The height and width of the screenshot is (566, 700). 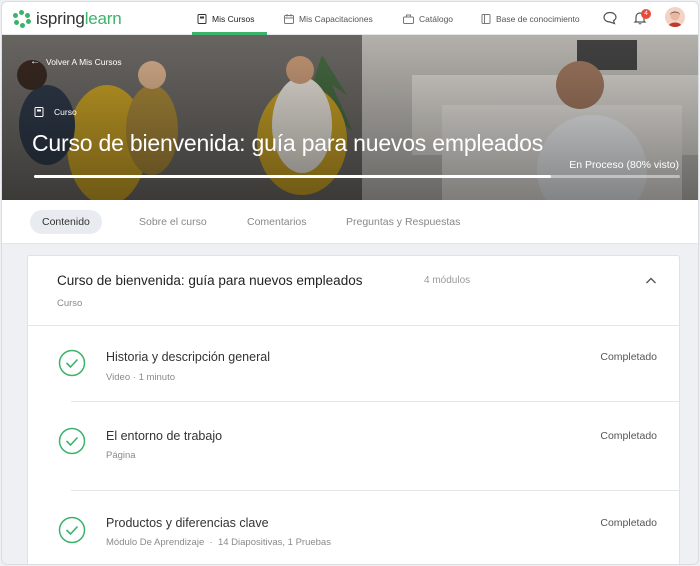 What do you see at coordinates (408, 19) in the screenshot?
I see `catalog-icon` at bounding box center [408, 19].